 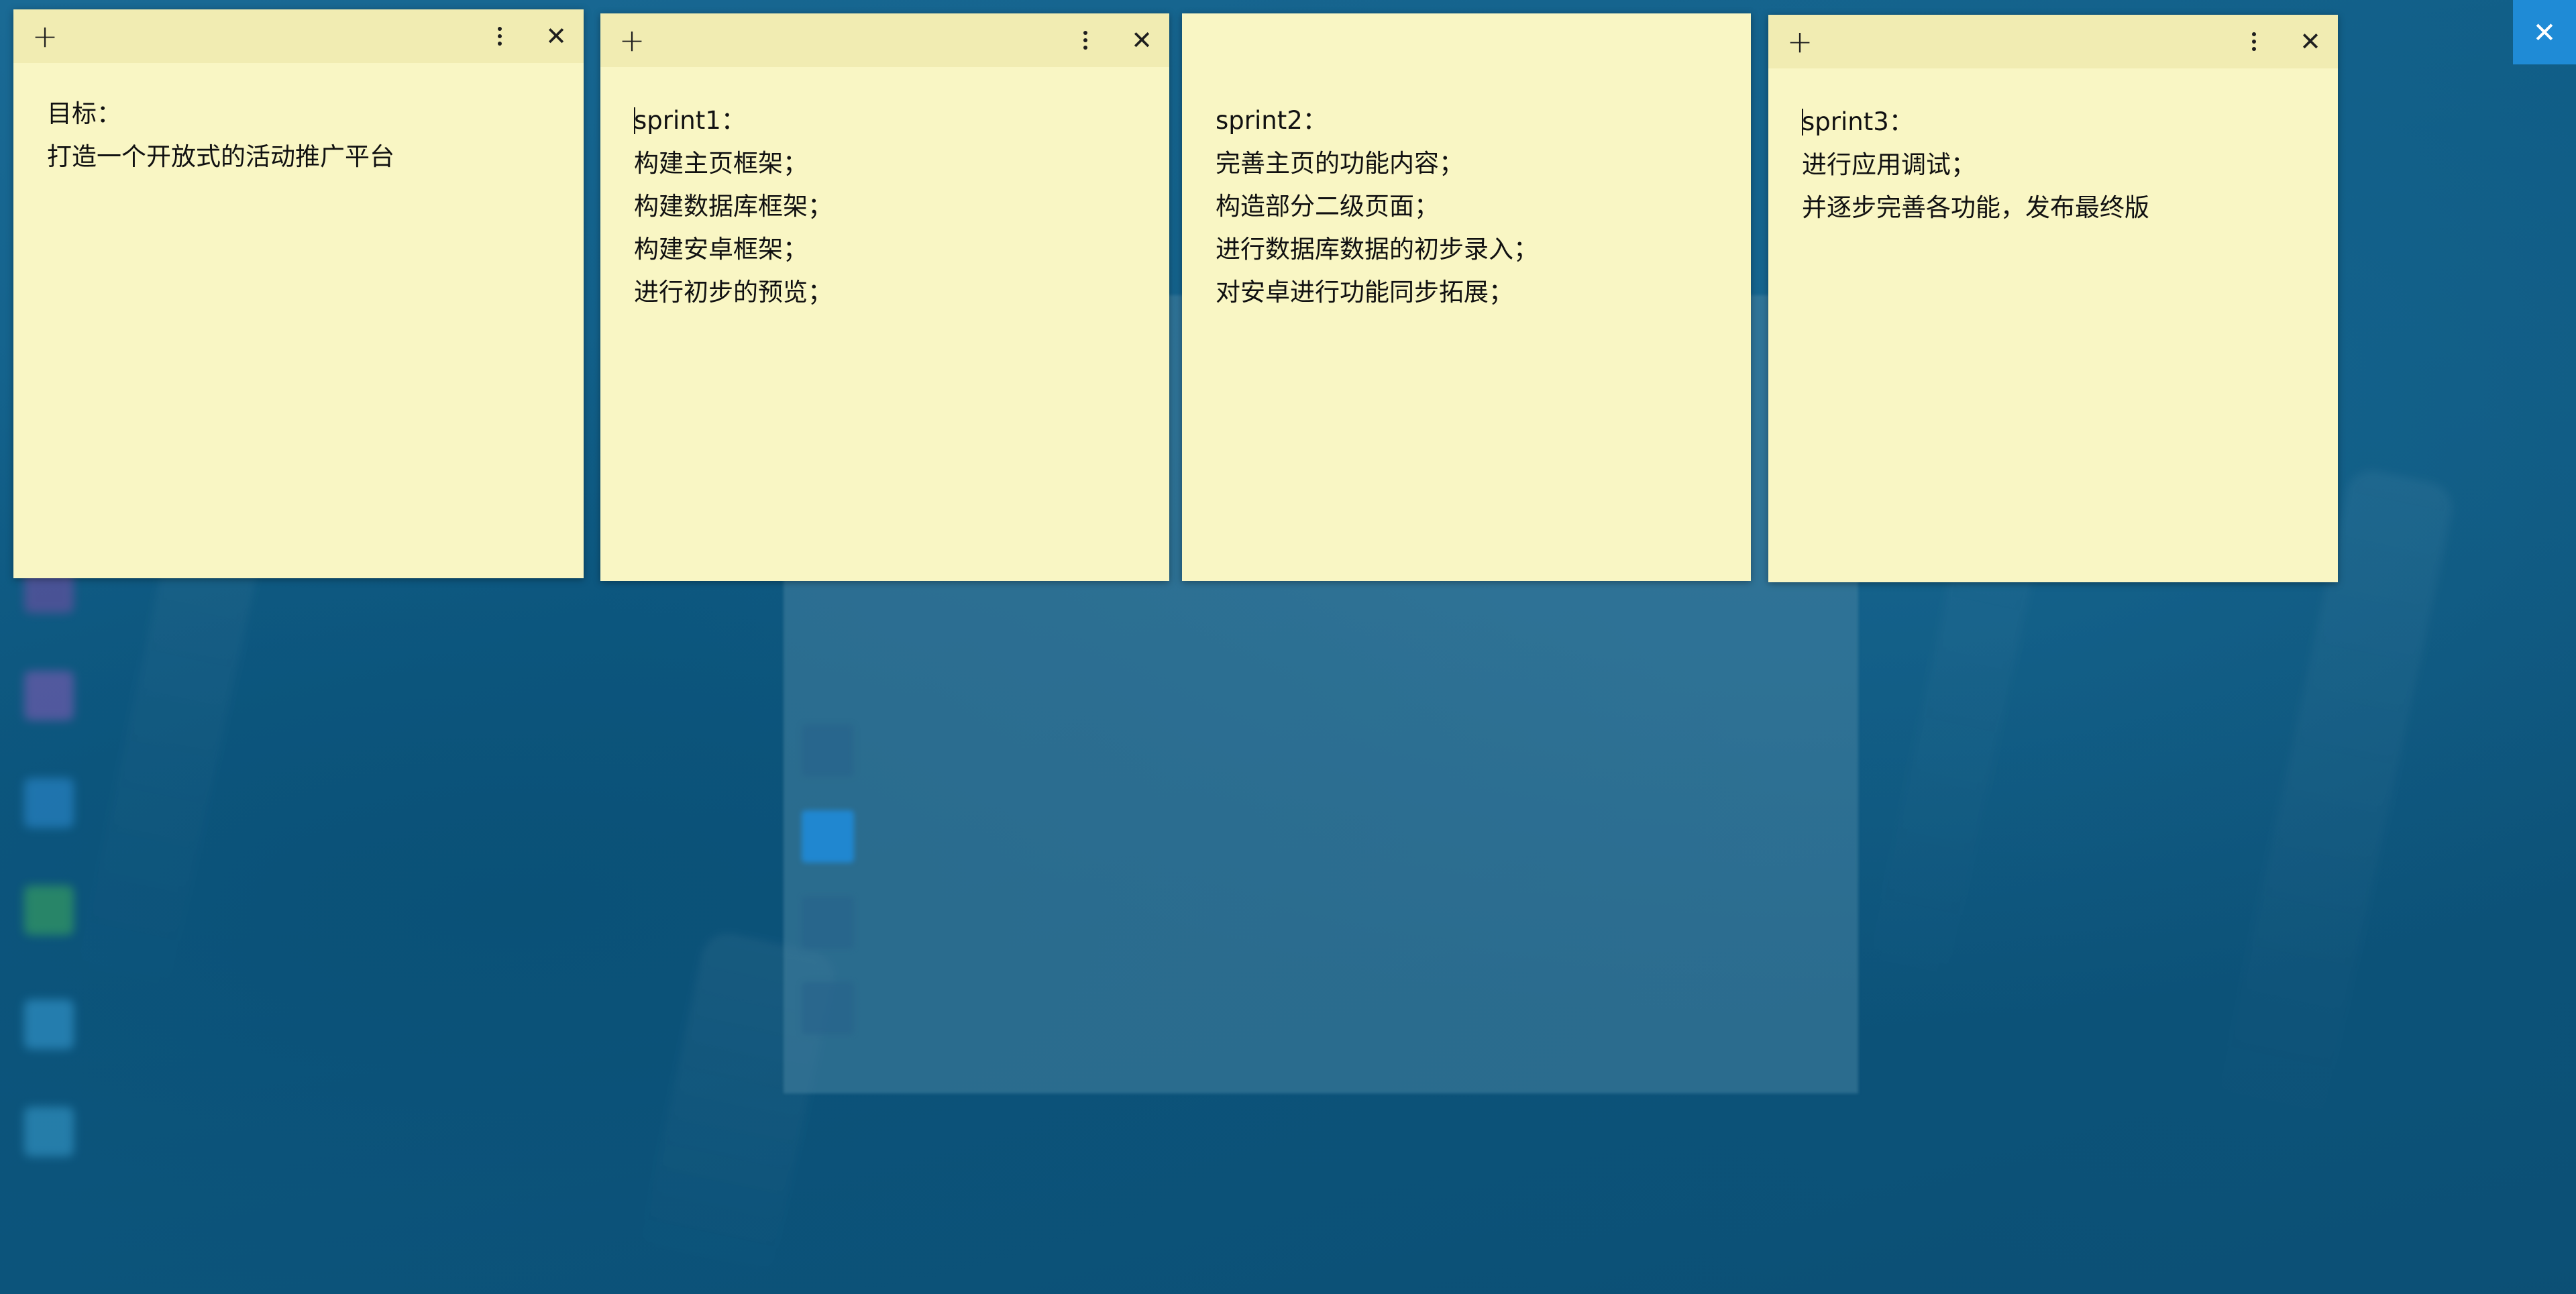 I want to click on sticky-note-1: + ✕ 目标： 打造一个开放式的活动推广平台, so click(x=298, y=293).